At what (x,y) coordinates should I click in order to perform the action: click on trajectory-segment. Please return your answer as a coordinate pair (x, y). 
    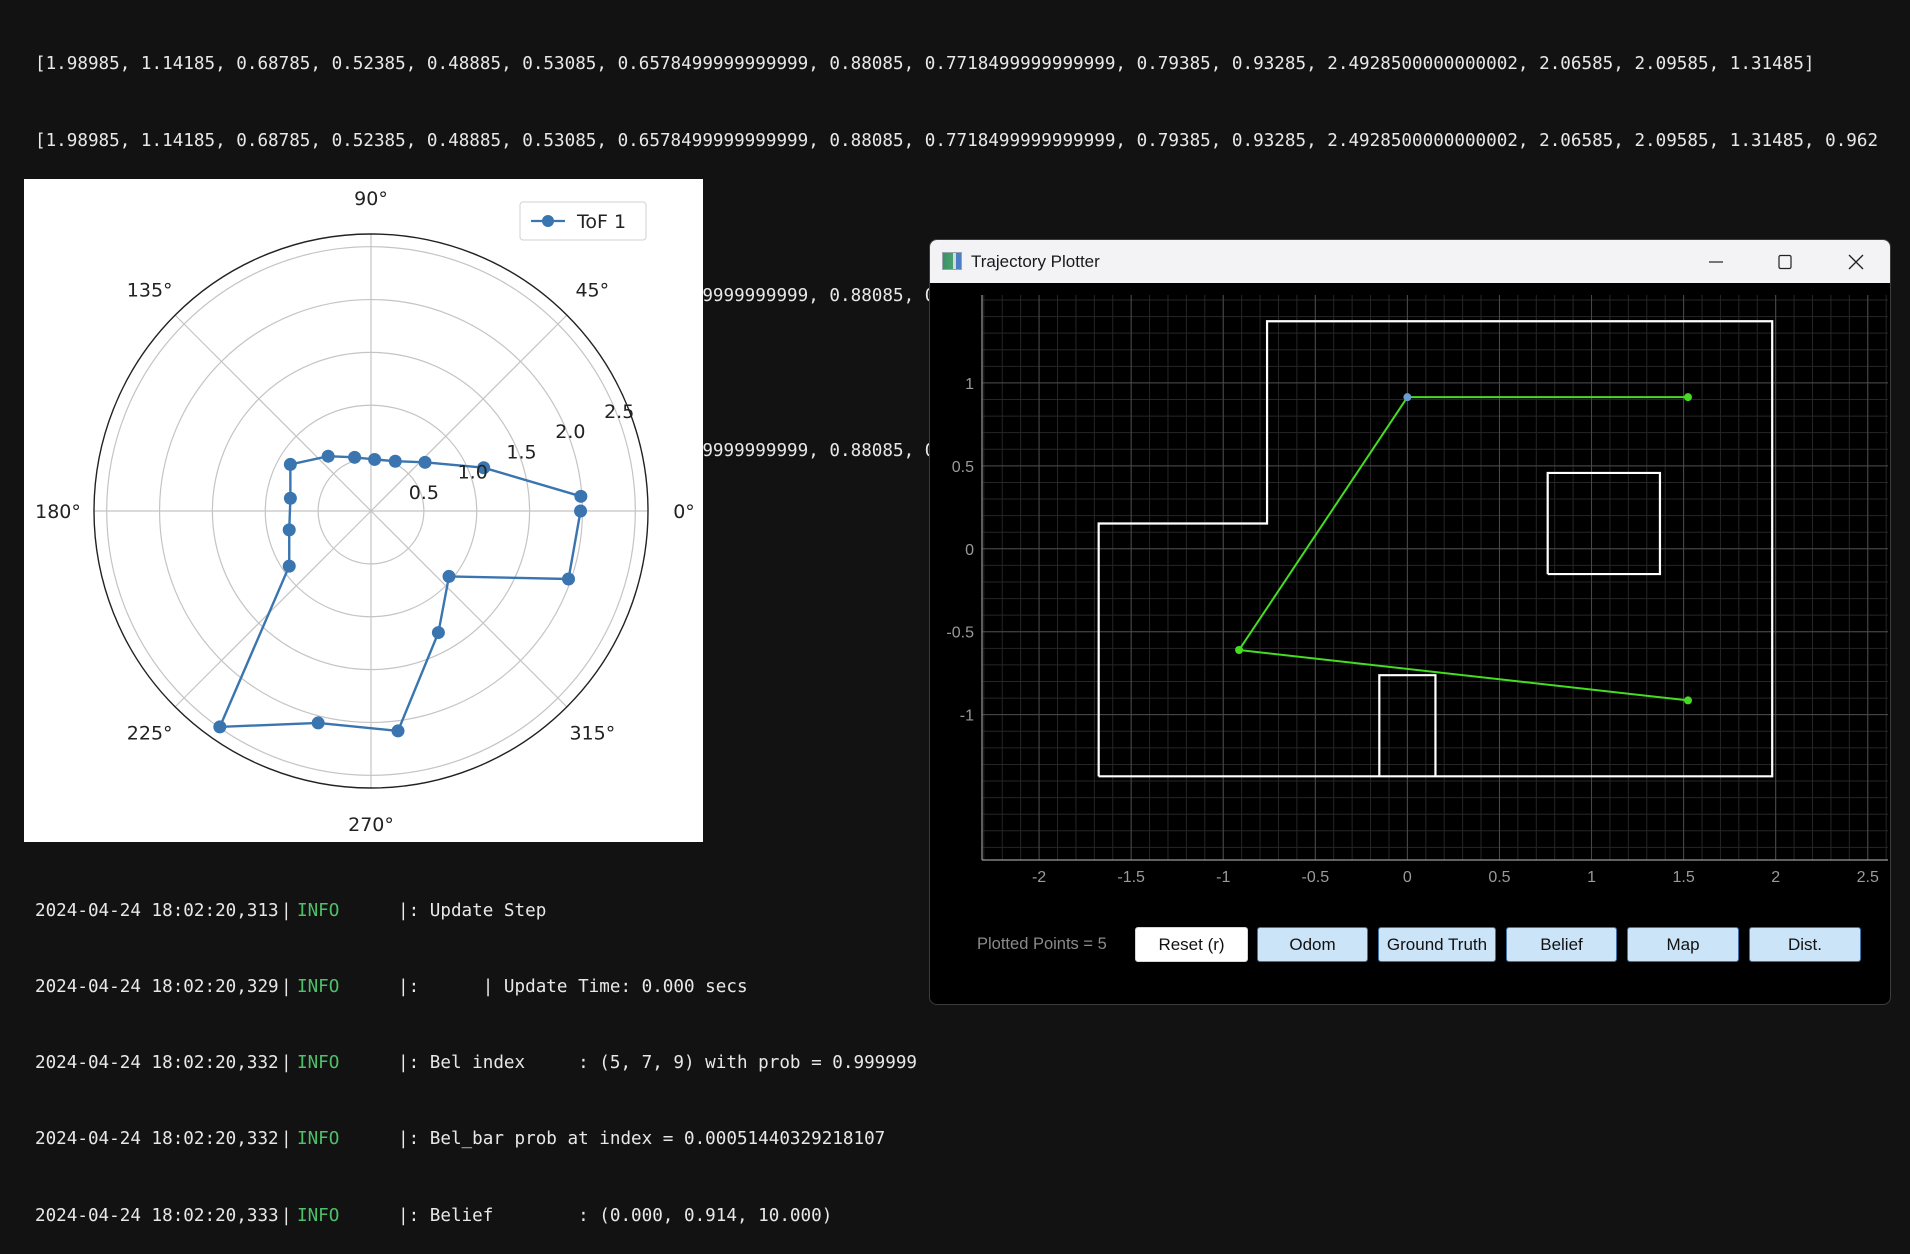
    Looking at the image, I should click on (1463, 675).